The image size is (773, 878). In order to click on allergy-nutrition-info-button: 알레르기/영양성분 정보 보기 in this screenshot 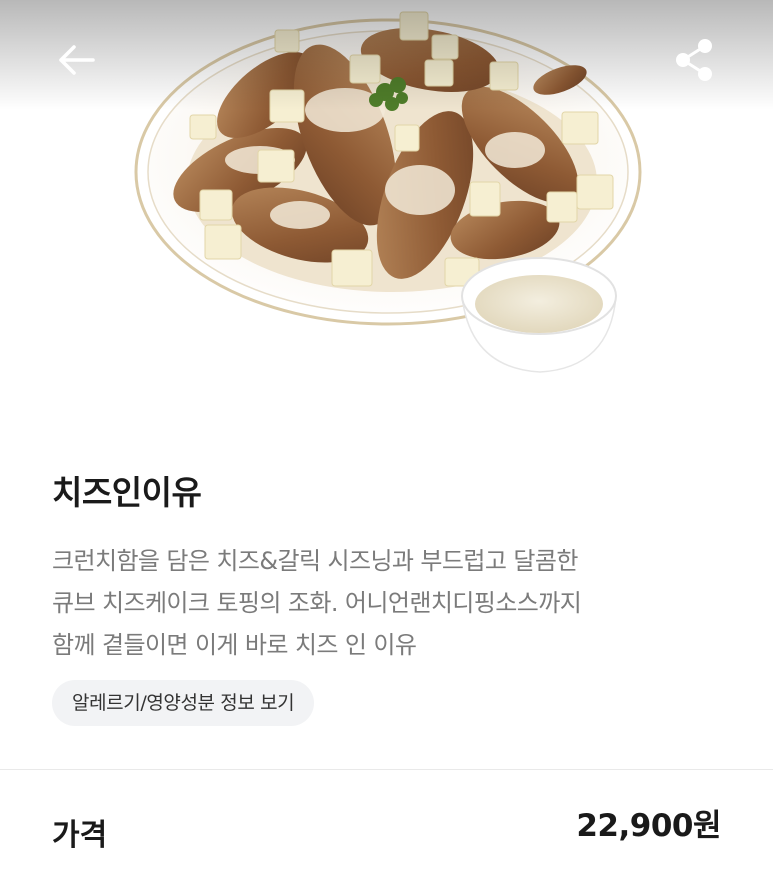, I will do `click(183, 703)`.